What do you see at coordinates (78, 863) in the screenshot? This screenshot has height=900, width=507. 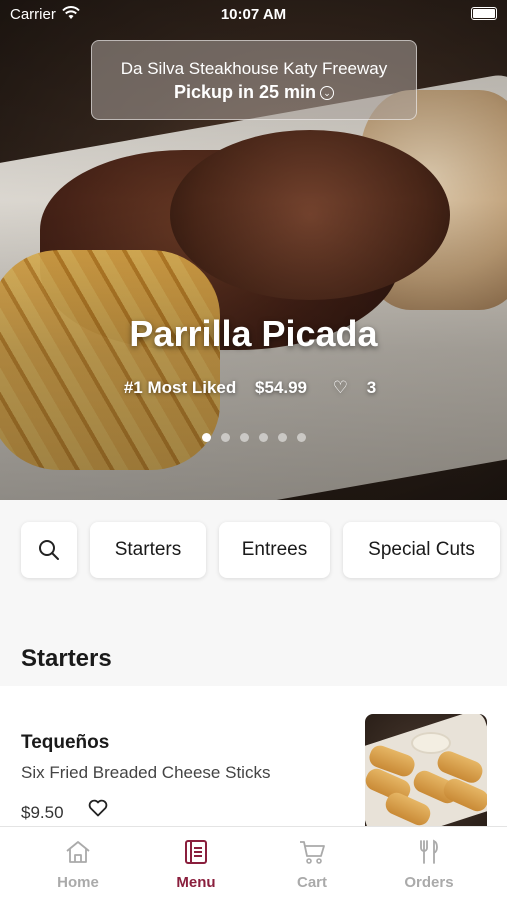 I see `tab-home: Home` at bounding box center [78, 863].